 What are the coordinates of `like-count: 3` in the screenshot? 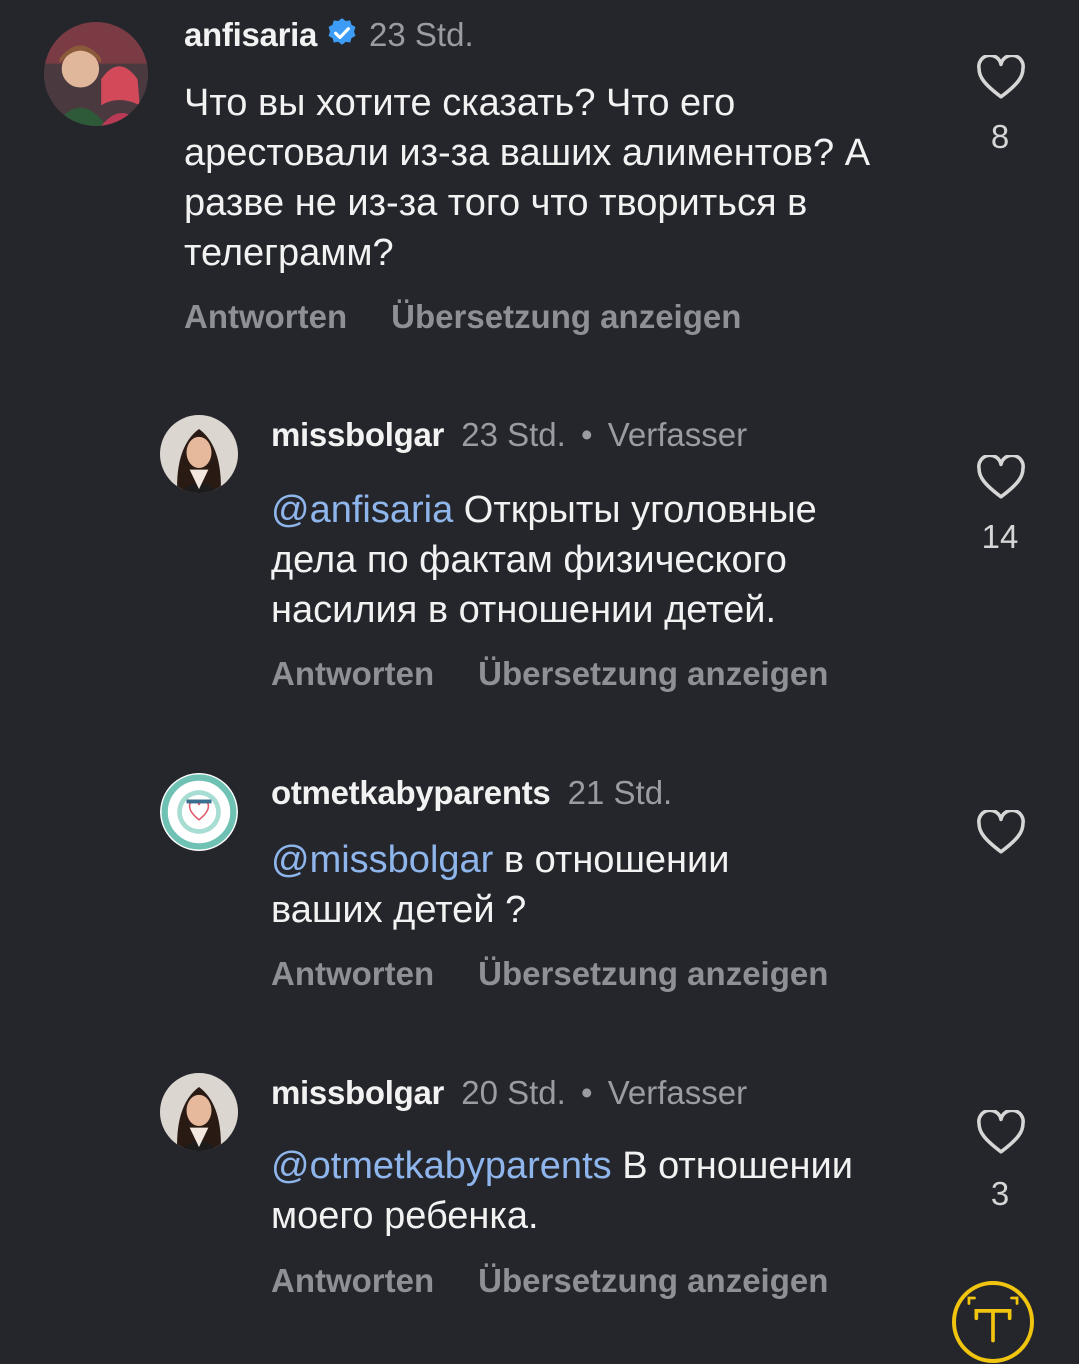 It's located at (1000, 1193).